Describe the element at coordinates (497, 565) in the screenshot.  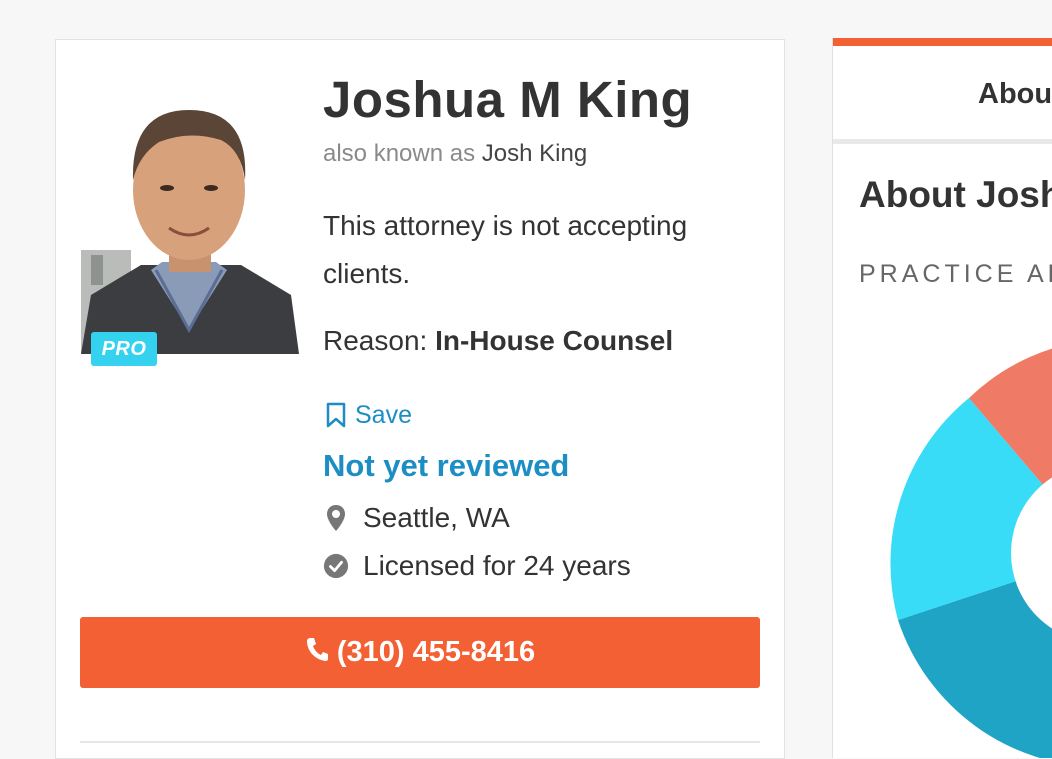
I see `licensed-text: Licensed for 24 years` at that location.